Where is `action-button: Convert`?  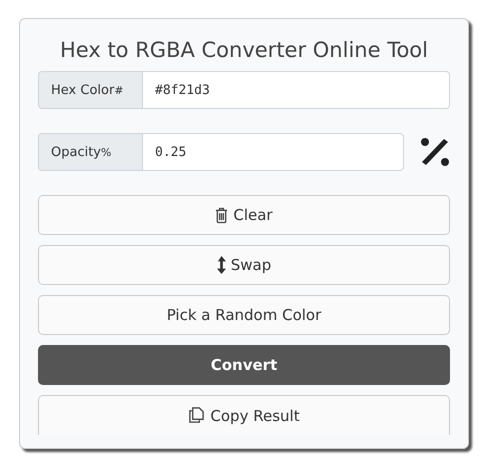 action-button: Convert is located at coordinates (244, 365).